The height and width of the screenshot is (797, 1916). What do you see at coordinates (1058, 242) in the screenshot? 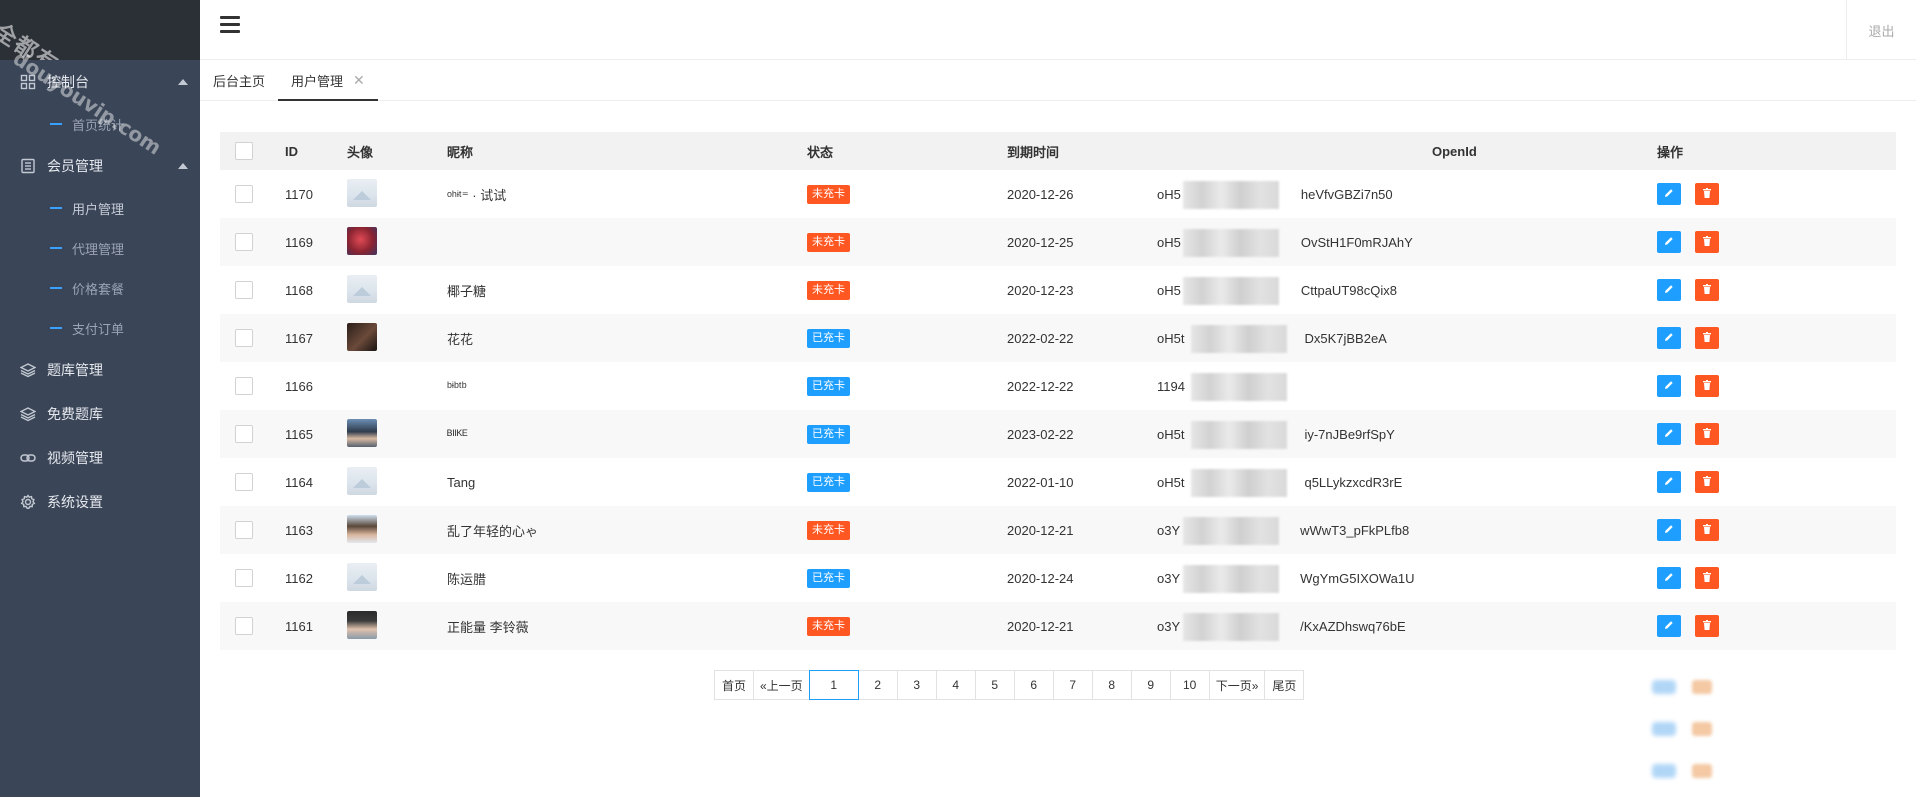
I see `table-row: 1169 未充卡 2020-12-25 oH5 OvStH1F0mRJAhY` at bounding box center [1058, 242].